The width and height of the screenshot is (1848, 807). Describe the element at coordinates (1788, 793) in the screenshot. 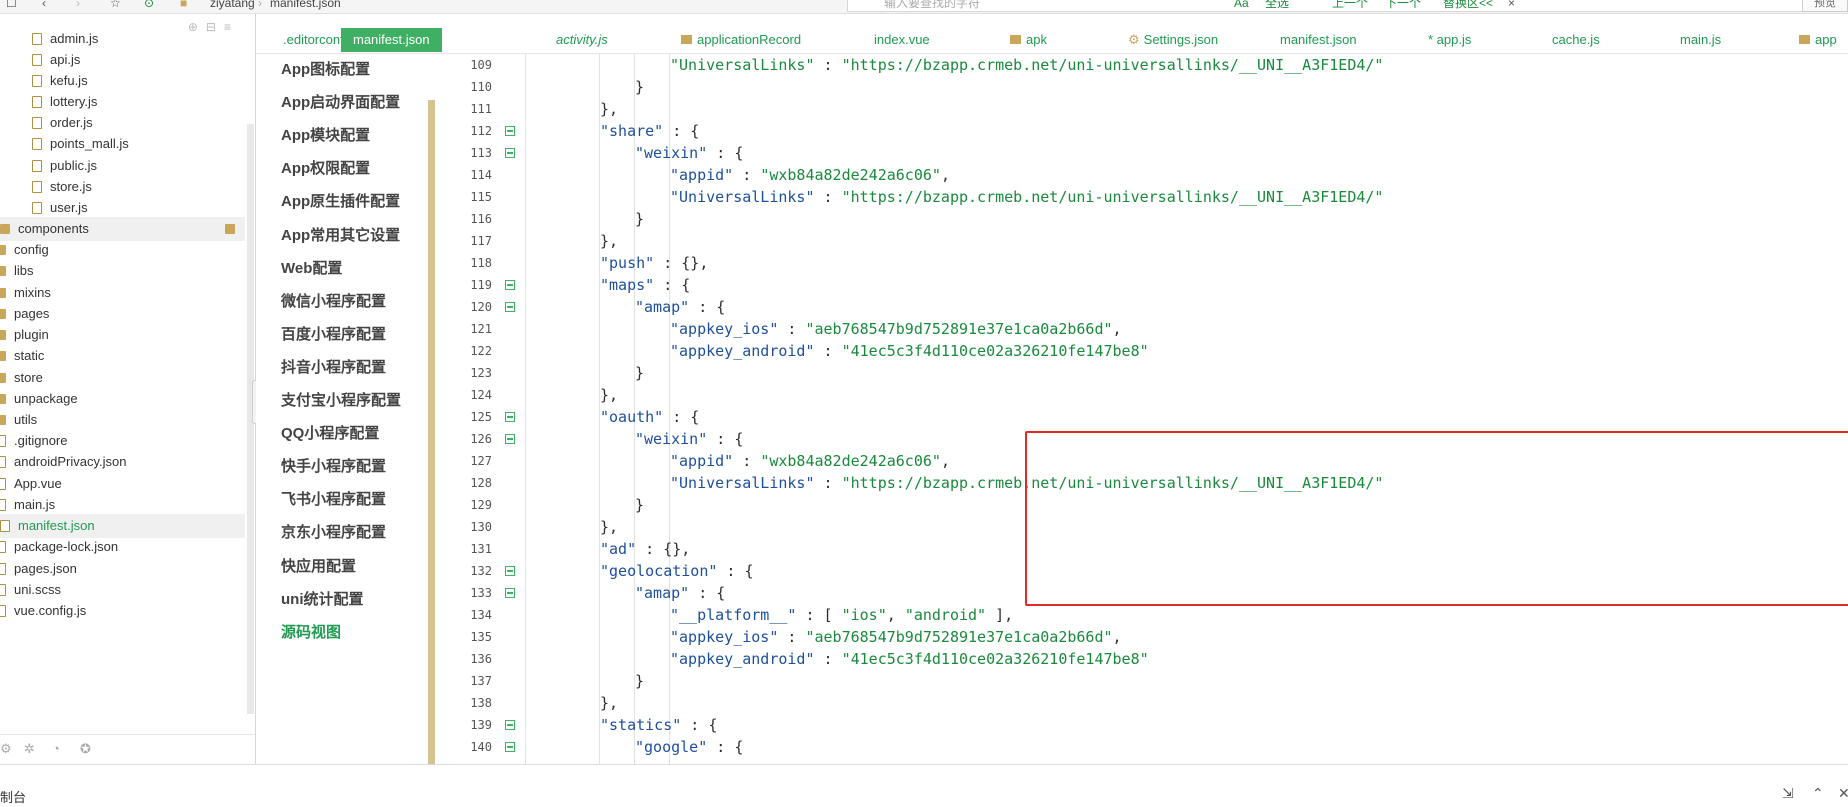

I see `export-icon: ⇲` at that location.